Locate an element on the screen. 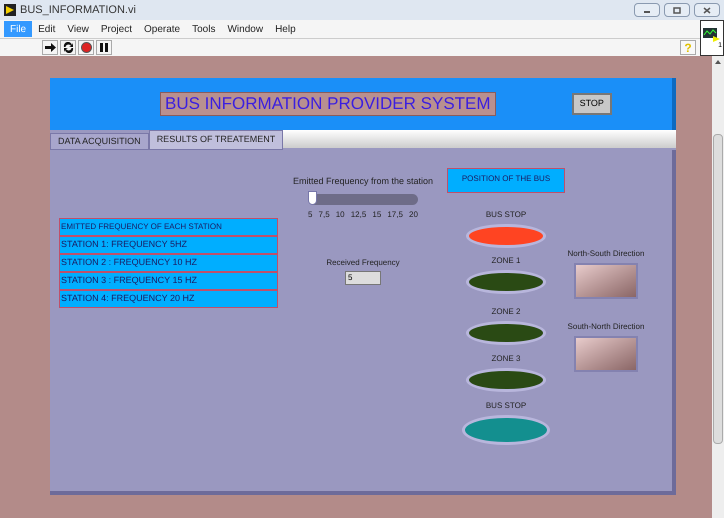 This screenshot has width=724, height=518. scroll-up-icon is located at coordinates (718, 62).